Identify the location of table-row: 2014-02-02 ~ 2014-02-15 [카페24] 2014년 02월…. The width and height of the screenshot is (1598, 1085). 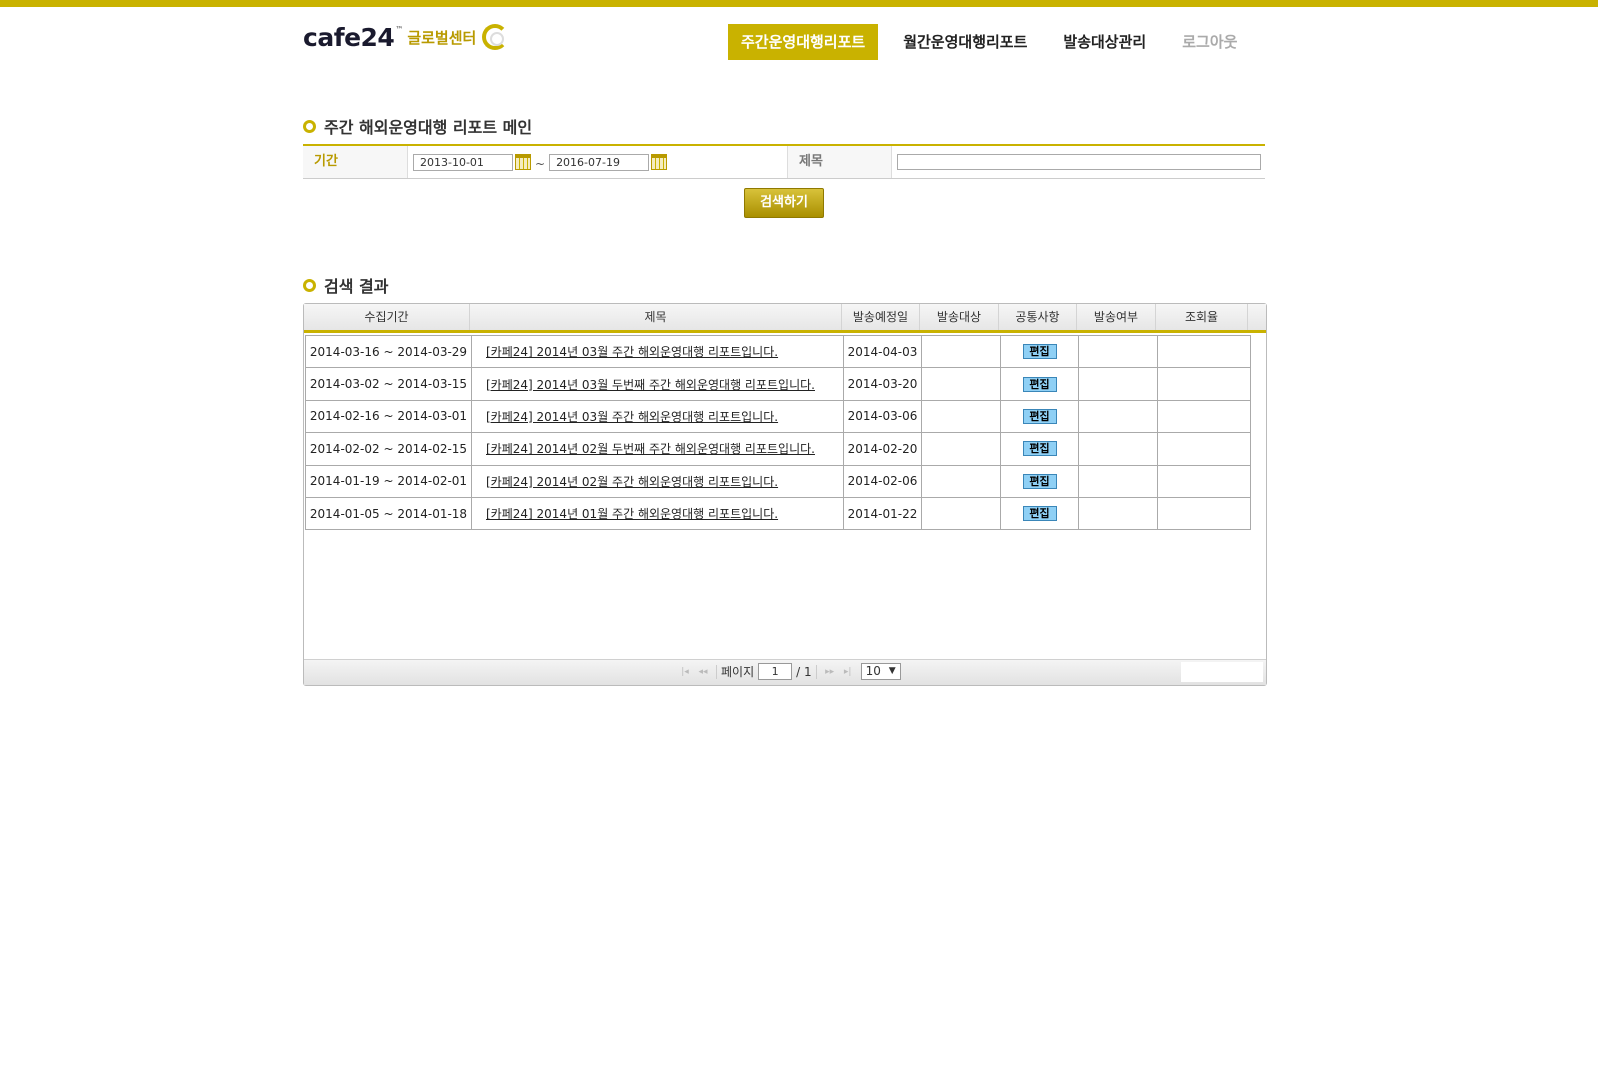
(778, 449).